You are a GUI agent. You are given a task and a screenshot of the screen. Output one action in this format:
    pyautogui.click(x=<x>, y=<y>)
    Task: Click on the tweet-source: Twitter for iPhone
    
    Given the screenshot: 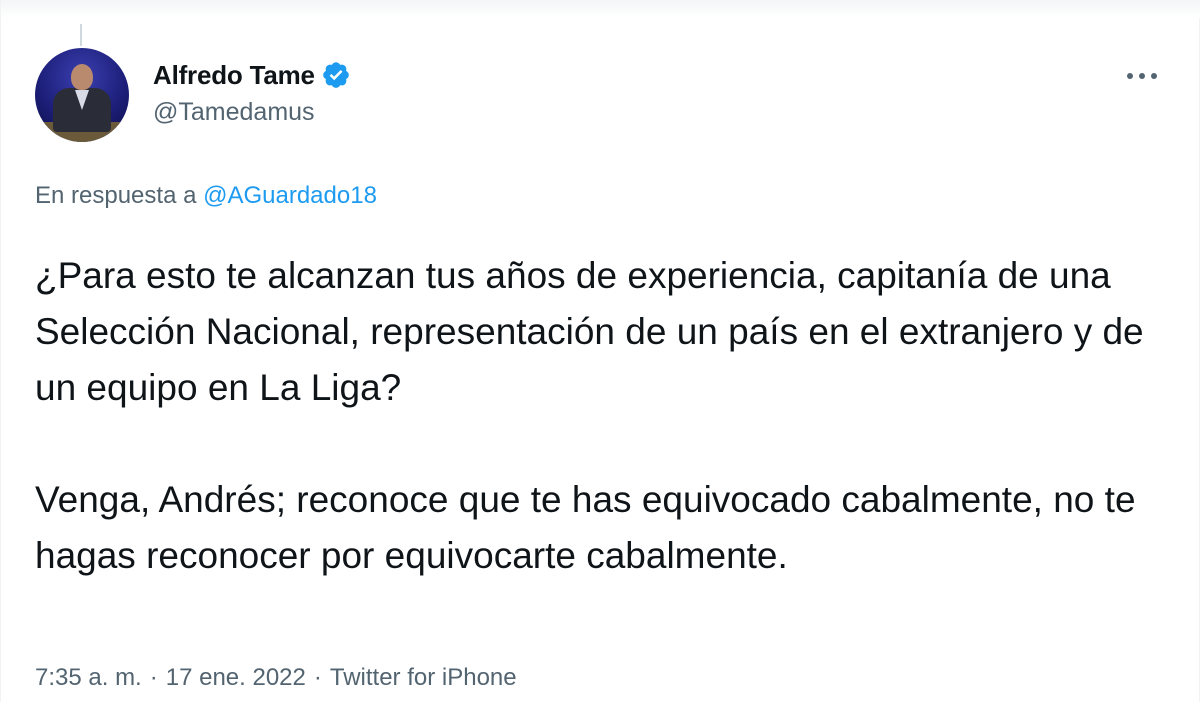 What is the action you would take?
    pyautogui.click(x=423, y=677)
    